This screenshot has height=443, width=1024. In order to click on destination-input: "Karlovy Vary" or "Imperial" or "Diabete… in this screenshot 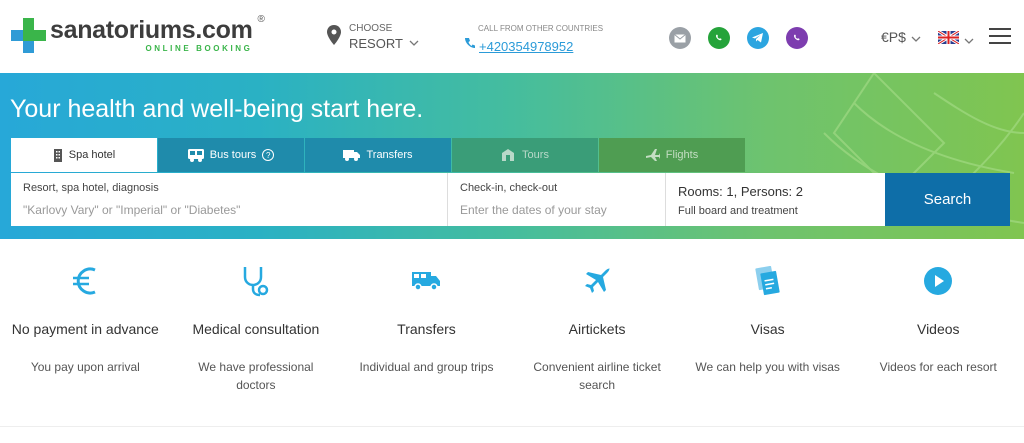, I will do `click(229, 210)`.